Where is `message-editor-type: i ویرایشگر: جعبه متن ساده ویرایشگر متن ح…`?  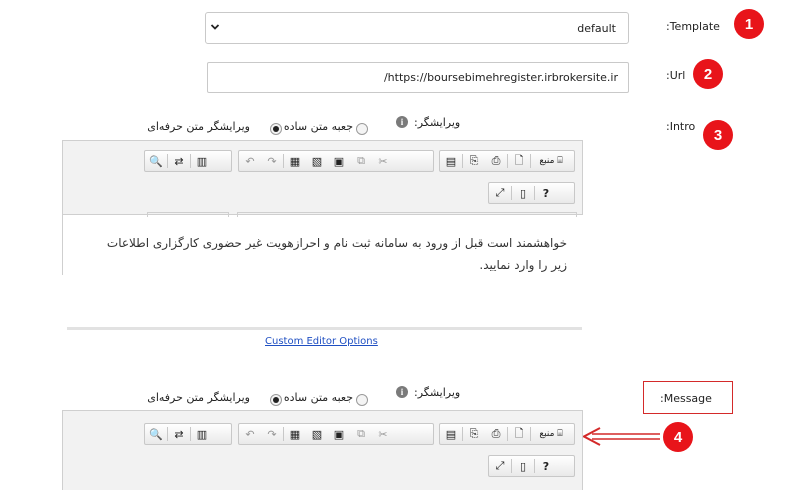 message-editor-type: i ویرایشگر: جعبه متن ساده ویرایشگر متن ح… is located at coordinates (305, 396).